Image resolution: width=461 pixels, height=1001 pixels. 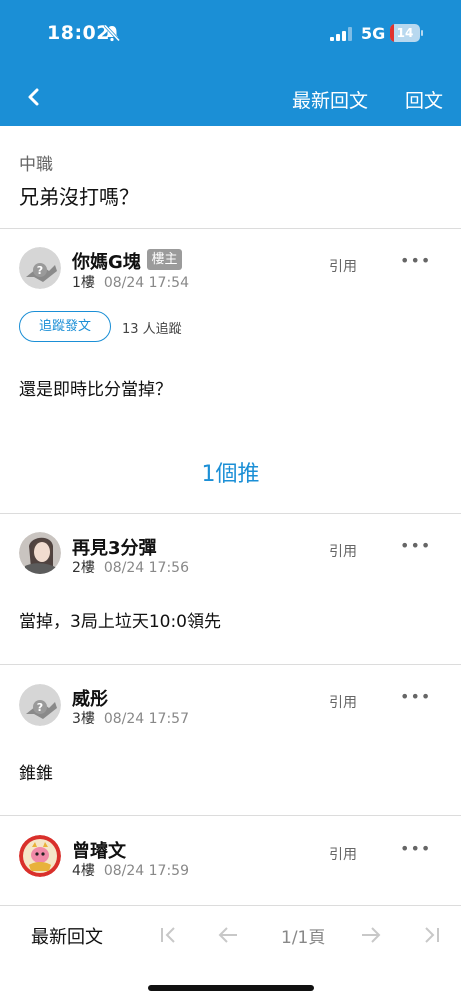 I want to click on previous-page-icon, so click(x=228, y=935).